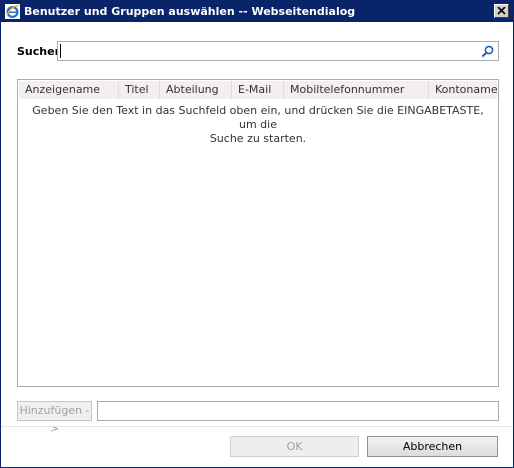  I want to click on column-header-email: E-Mail, so click(258, 90).